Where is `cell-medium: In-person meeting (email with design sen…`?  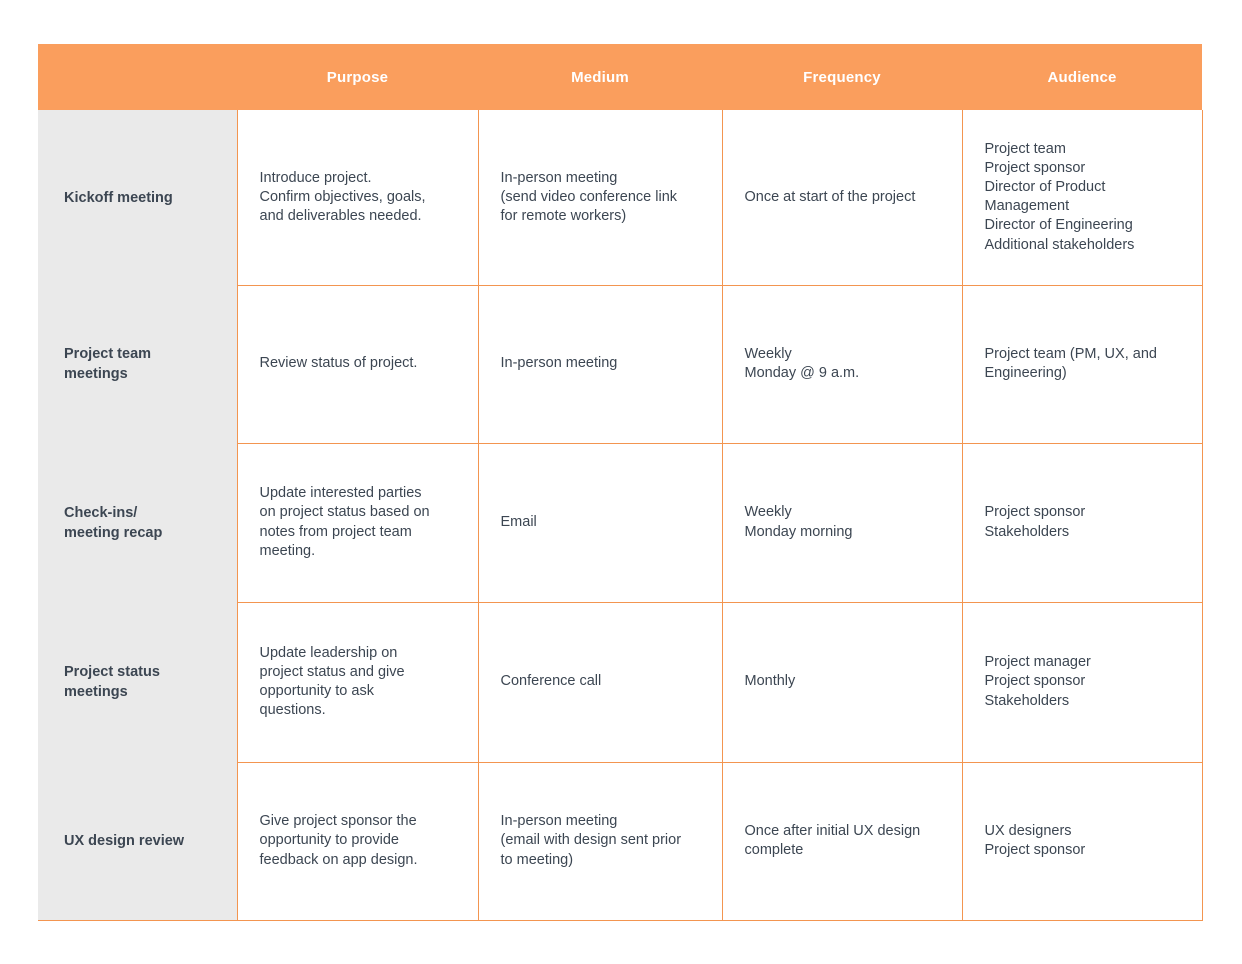
cell-medium: In-person meeting (email with design sen… is located at coordinates (599, 841).